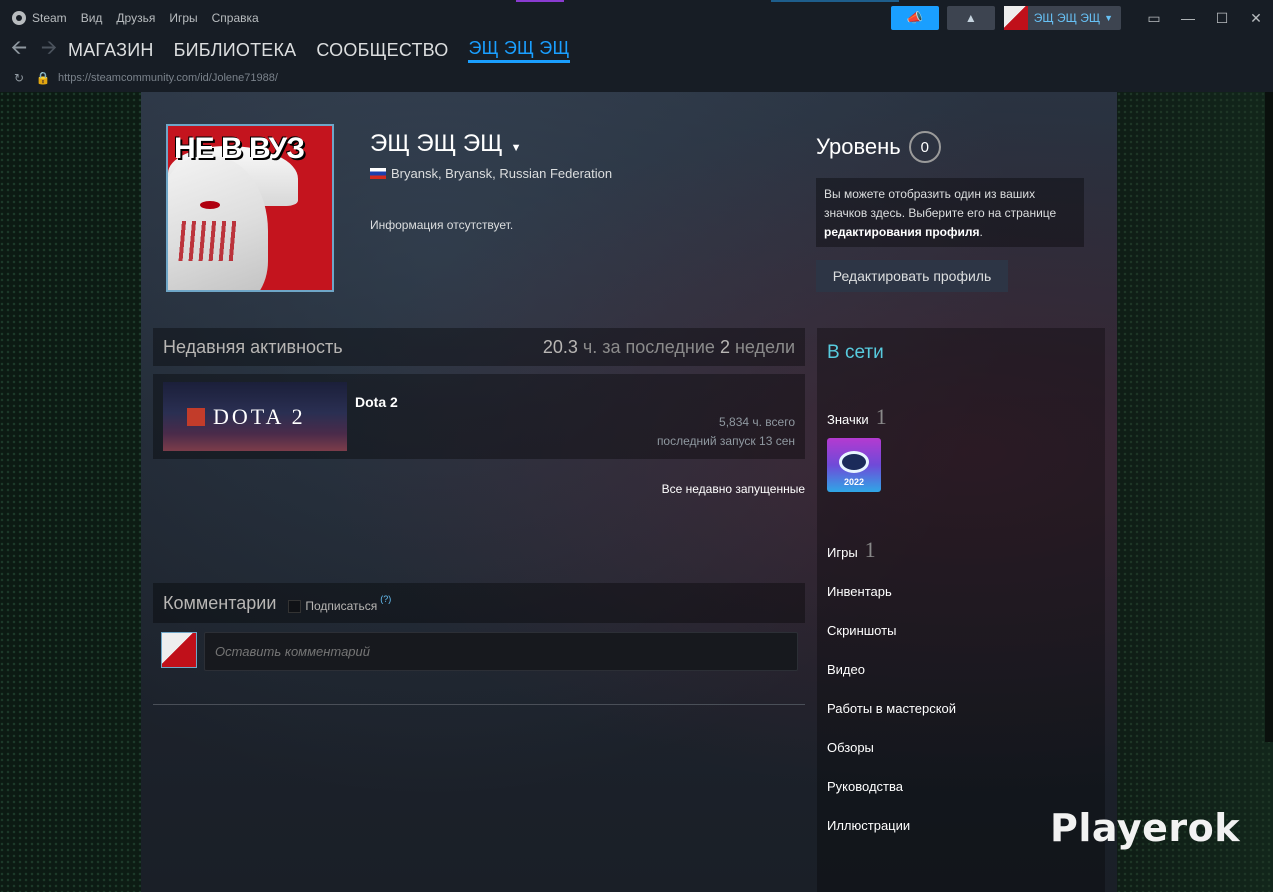 This screenshot has height=892, width=1273. I want to click on sidebar-item-games: Игры 1, so click(851, 550).